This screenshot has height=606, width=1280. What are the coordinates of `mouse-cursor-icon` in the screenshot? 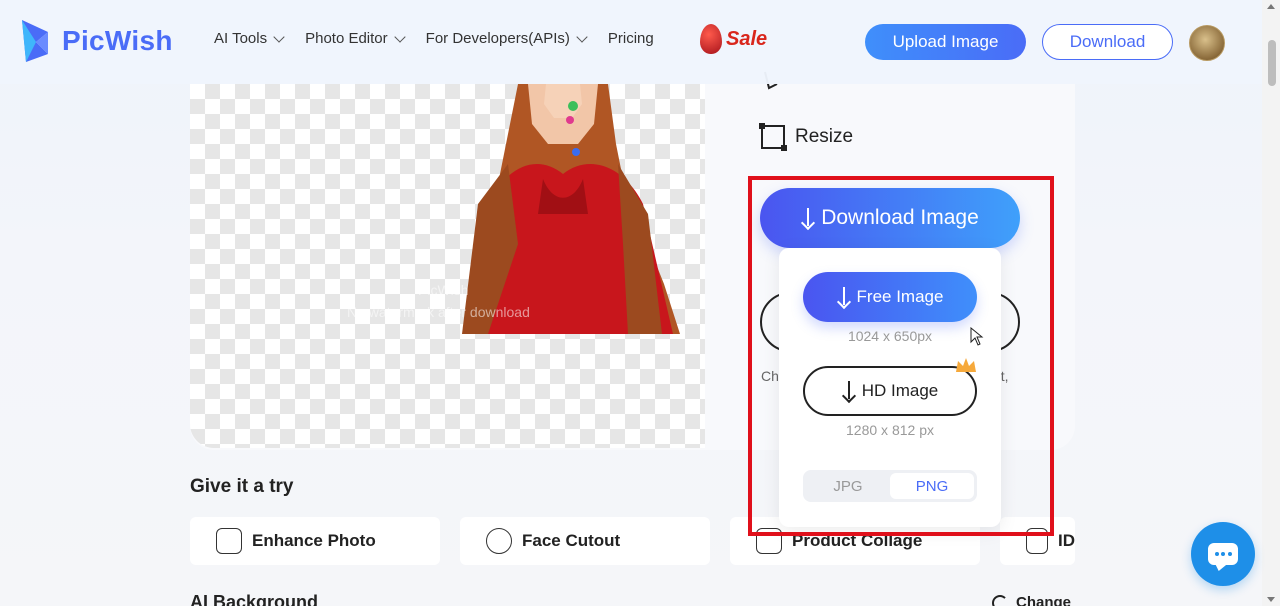 It's located at (977, 336).